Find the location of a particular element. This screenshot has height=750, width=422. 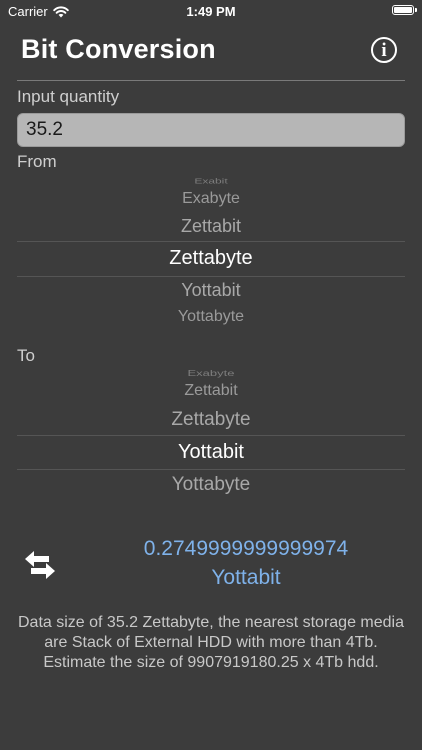

from-label: From is located at coordinates (37, 161).